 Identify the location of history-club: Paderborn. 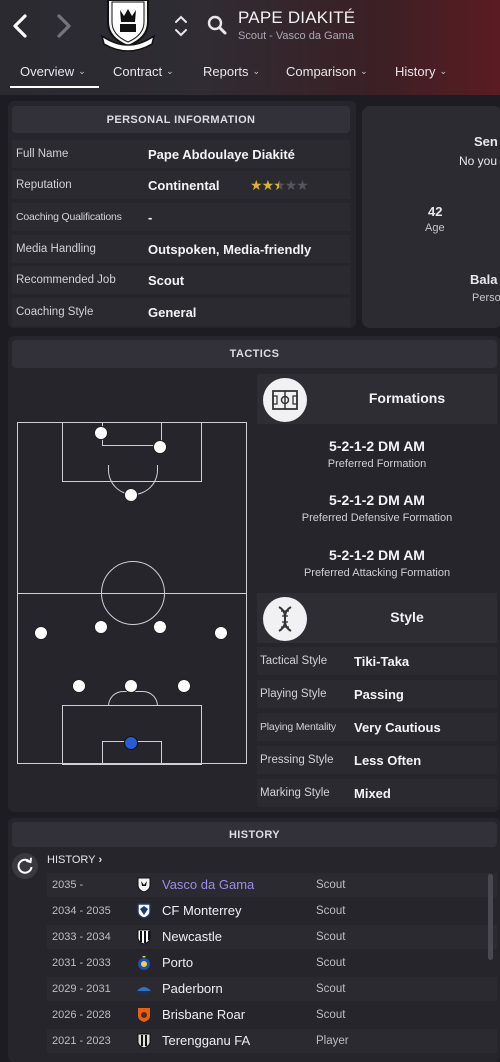
(192, 988).